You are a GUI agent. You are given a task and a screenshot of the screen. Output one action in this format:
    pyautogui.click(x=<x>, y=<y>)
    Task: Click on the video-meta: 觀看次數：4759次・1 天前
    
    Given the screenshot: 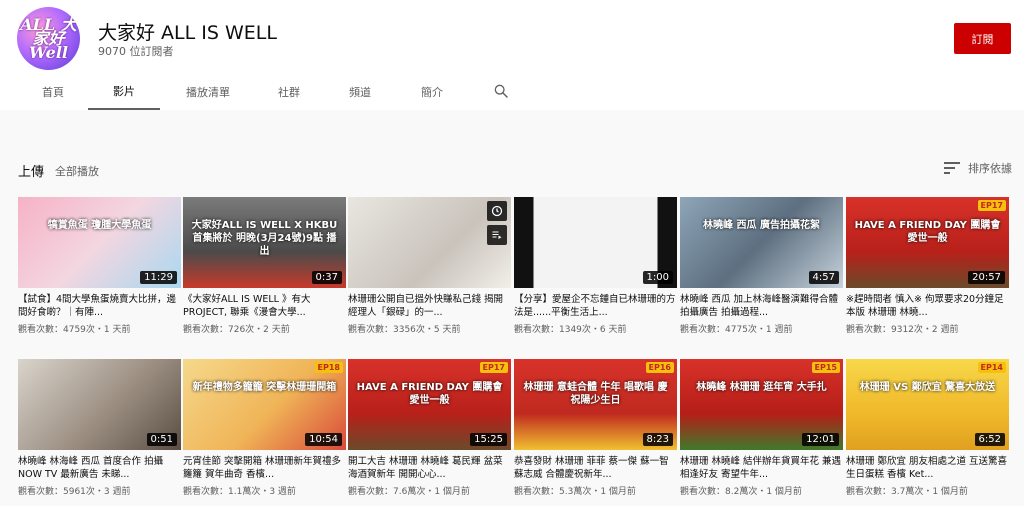 What is the action you would take?
    pyautogui.click(x=74, y=330)
    